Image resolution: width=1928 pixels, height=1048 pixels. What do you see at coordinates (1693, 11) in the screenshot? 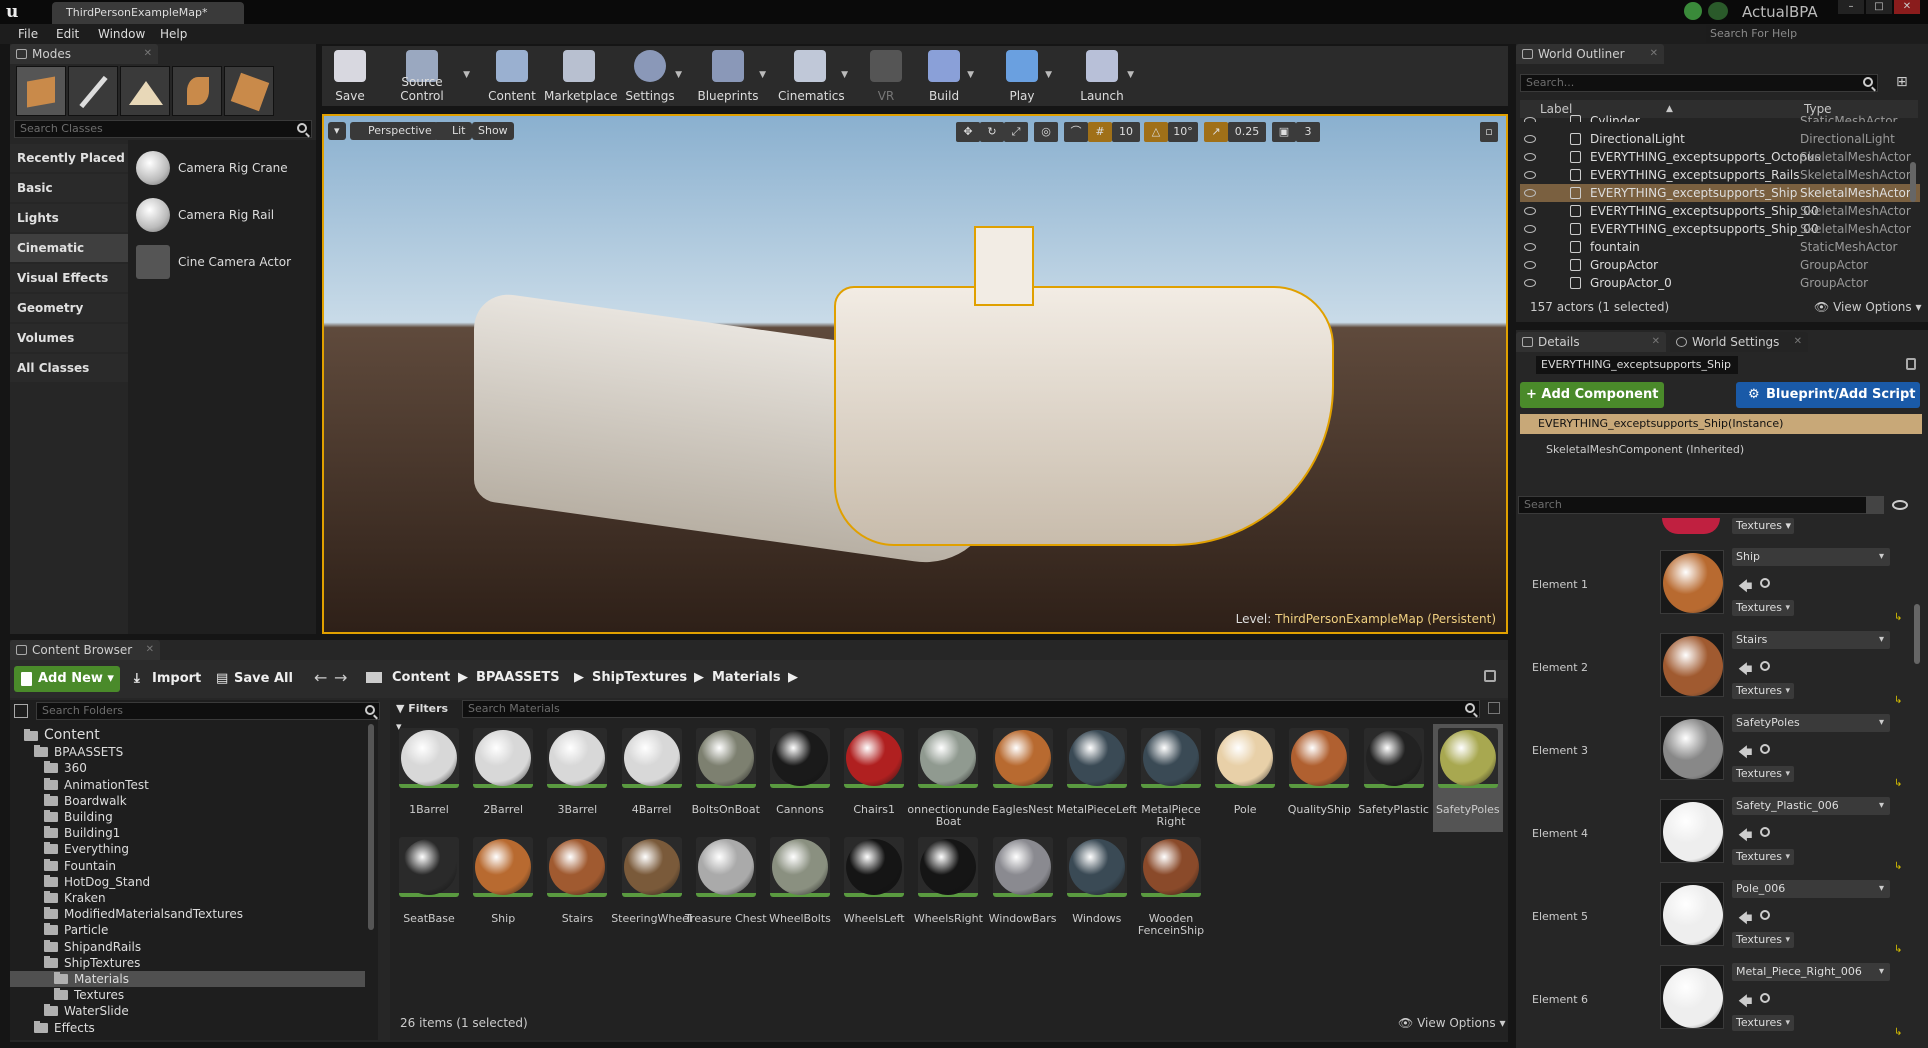
I see `notification-icon` at bounding box center [1693, 11].